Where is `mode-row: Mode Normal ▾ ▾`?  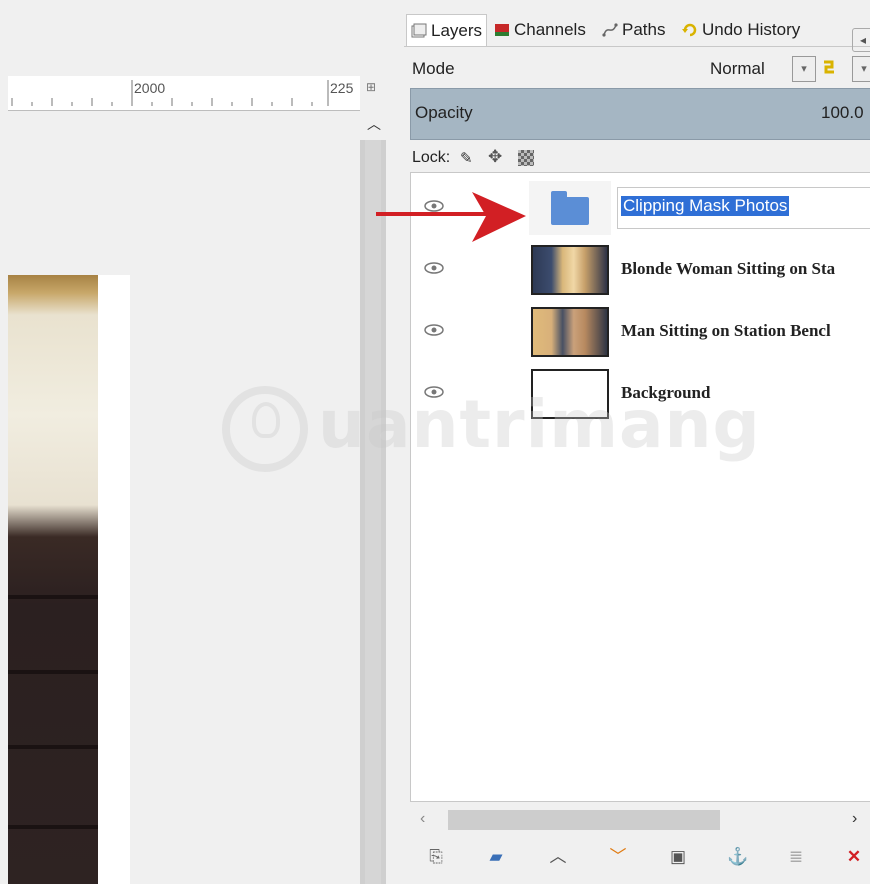
mode-row: Mode Normal ▾ ▾ is located at coordinates (641, 69).